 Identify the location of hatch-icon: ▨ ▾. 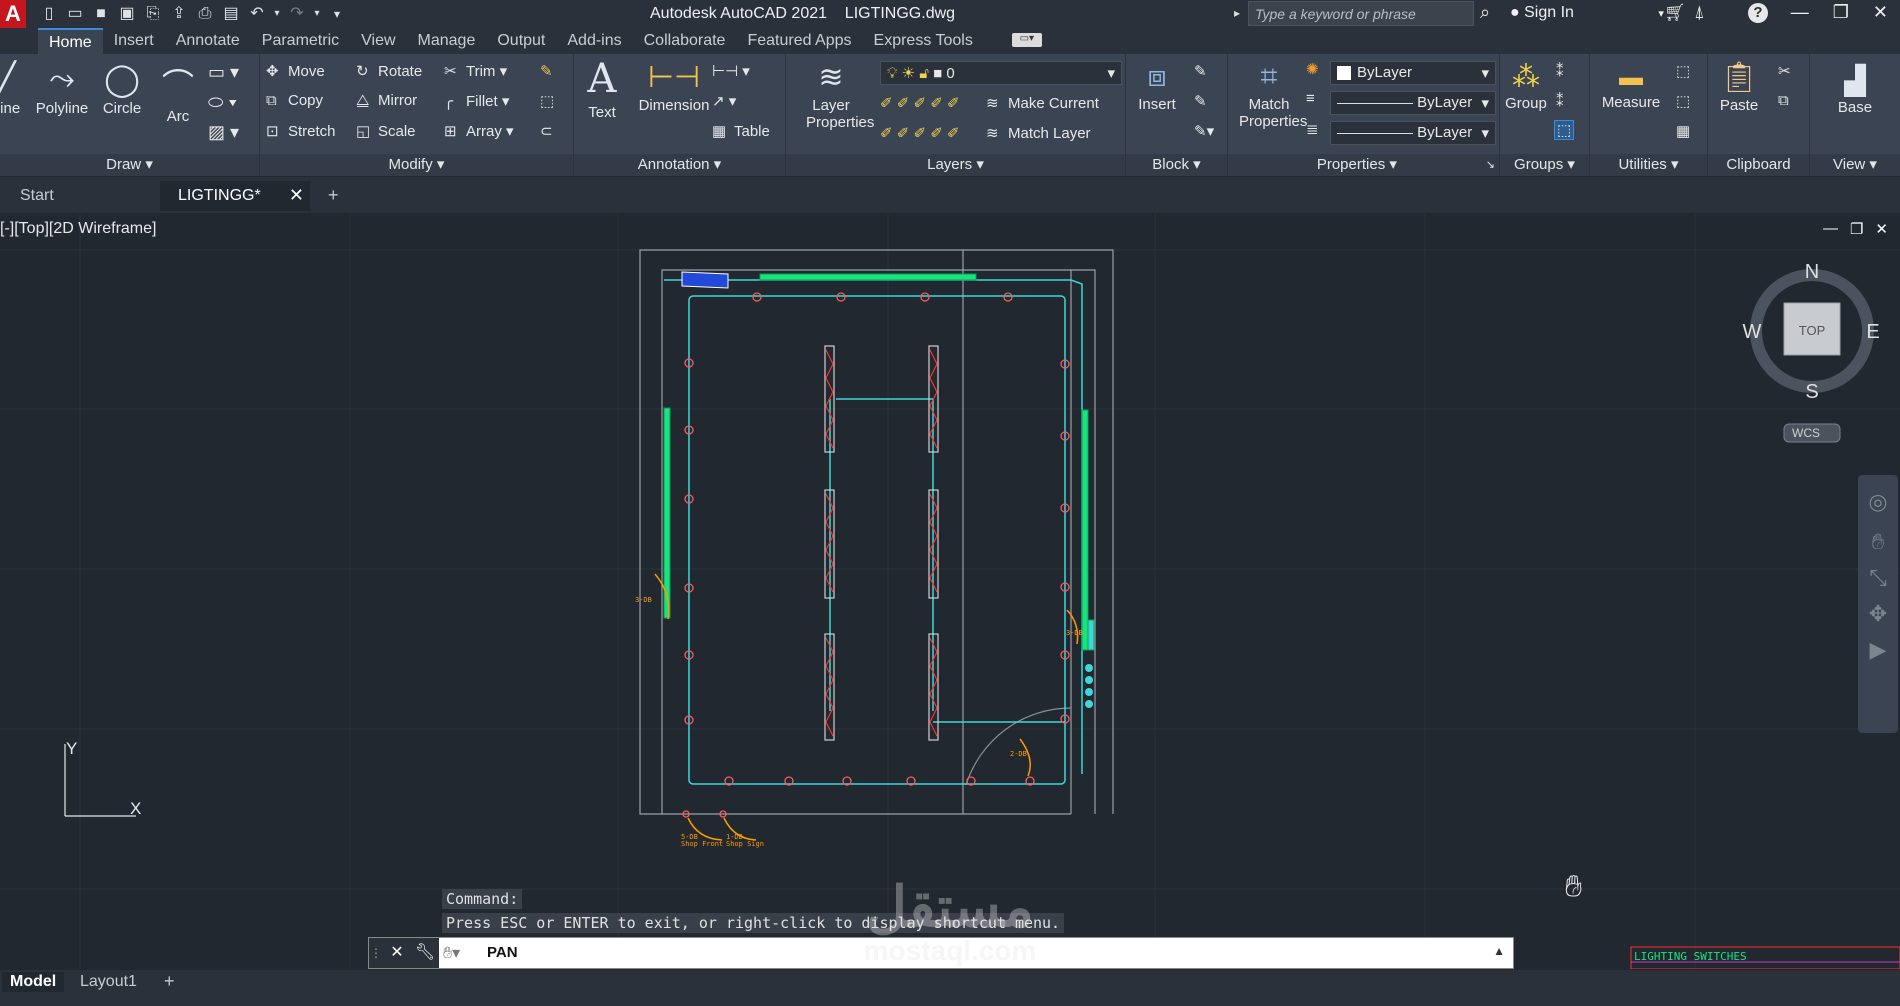
(223, 132).